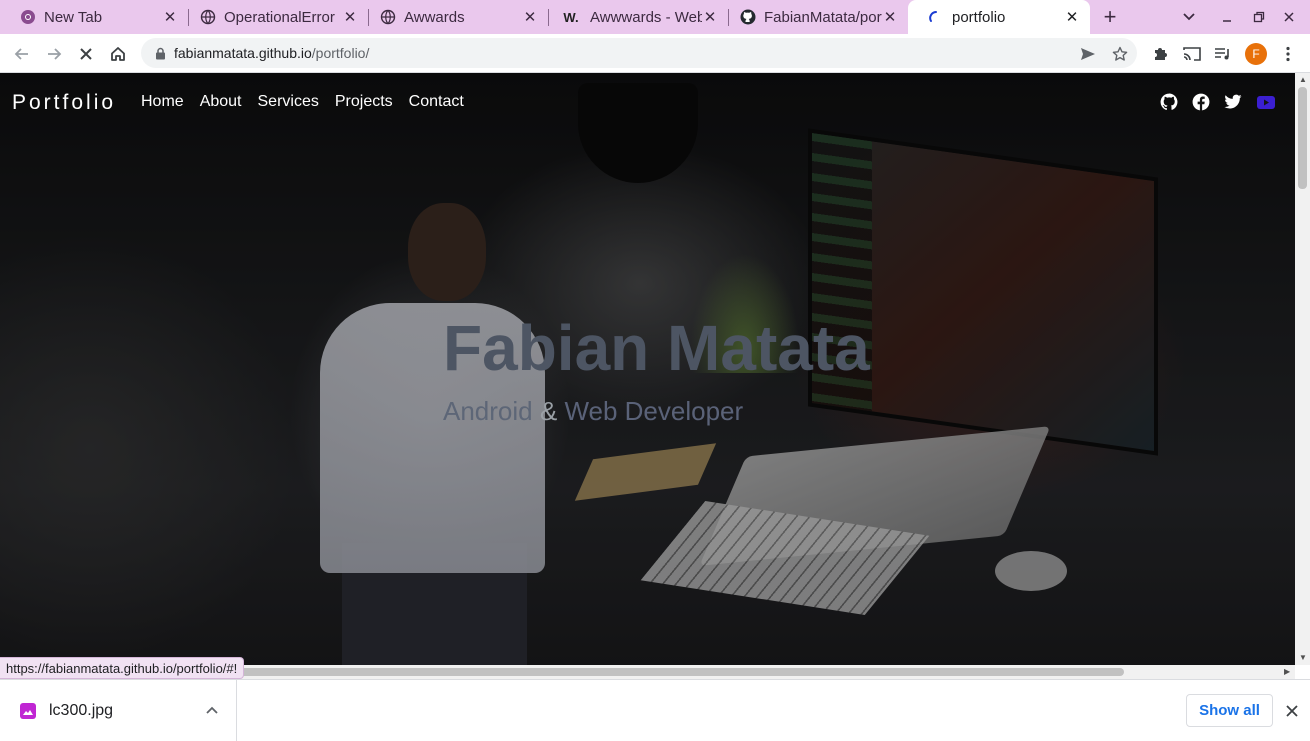  What do you see at coordinates (548, 411) in the screenshot?
I see `subtitle-ampersand: &` at bounding box center [548, 411].